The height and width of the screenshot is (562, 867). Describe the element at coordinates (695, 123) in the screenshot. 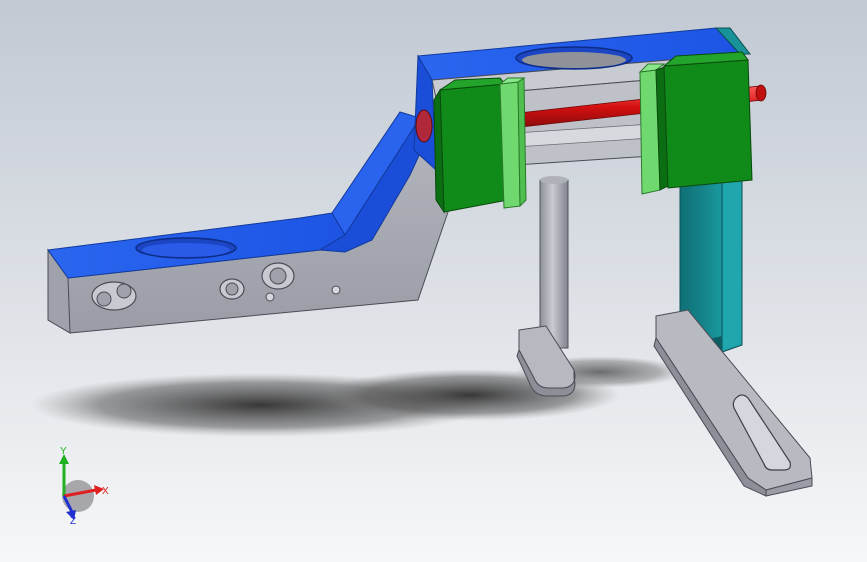

I see `right-green-jaw` at that location.